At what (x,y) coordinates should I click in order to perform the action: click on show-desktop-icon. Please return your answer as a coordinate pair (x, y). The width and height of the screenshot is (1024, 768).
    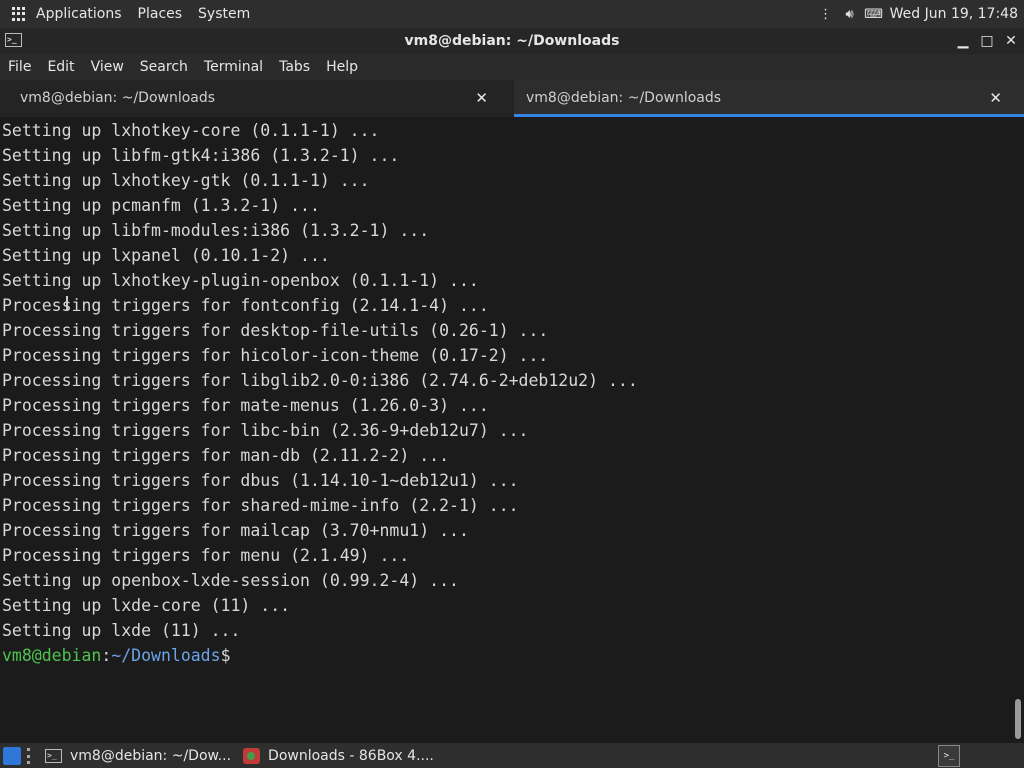
    Looking at the image, I should click on (12, 755).